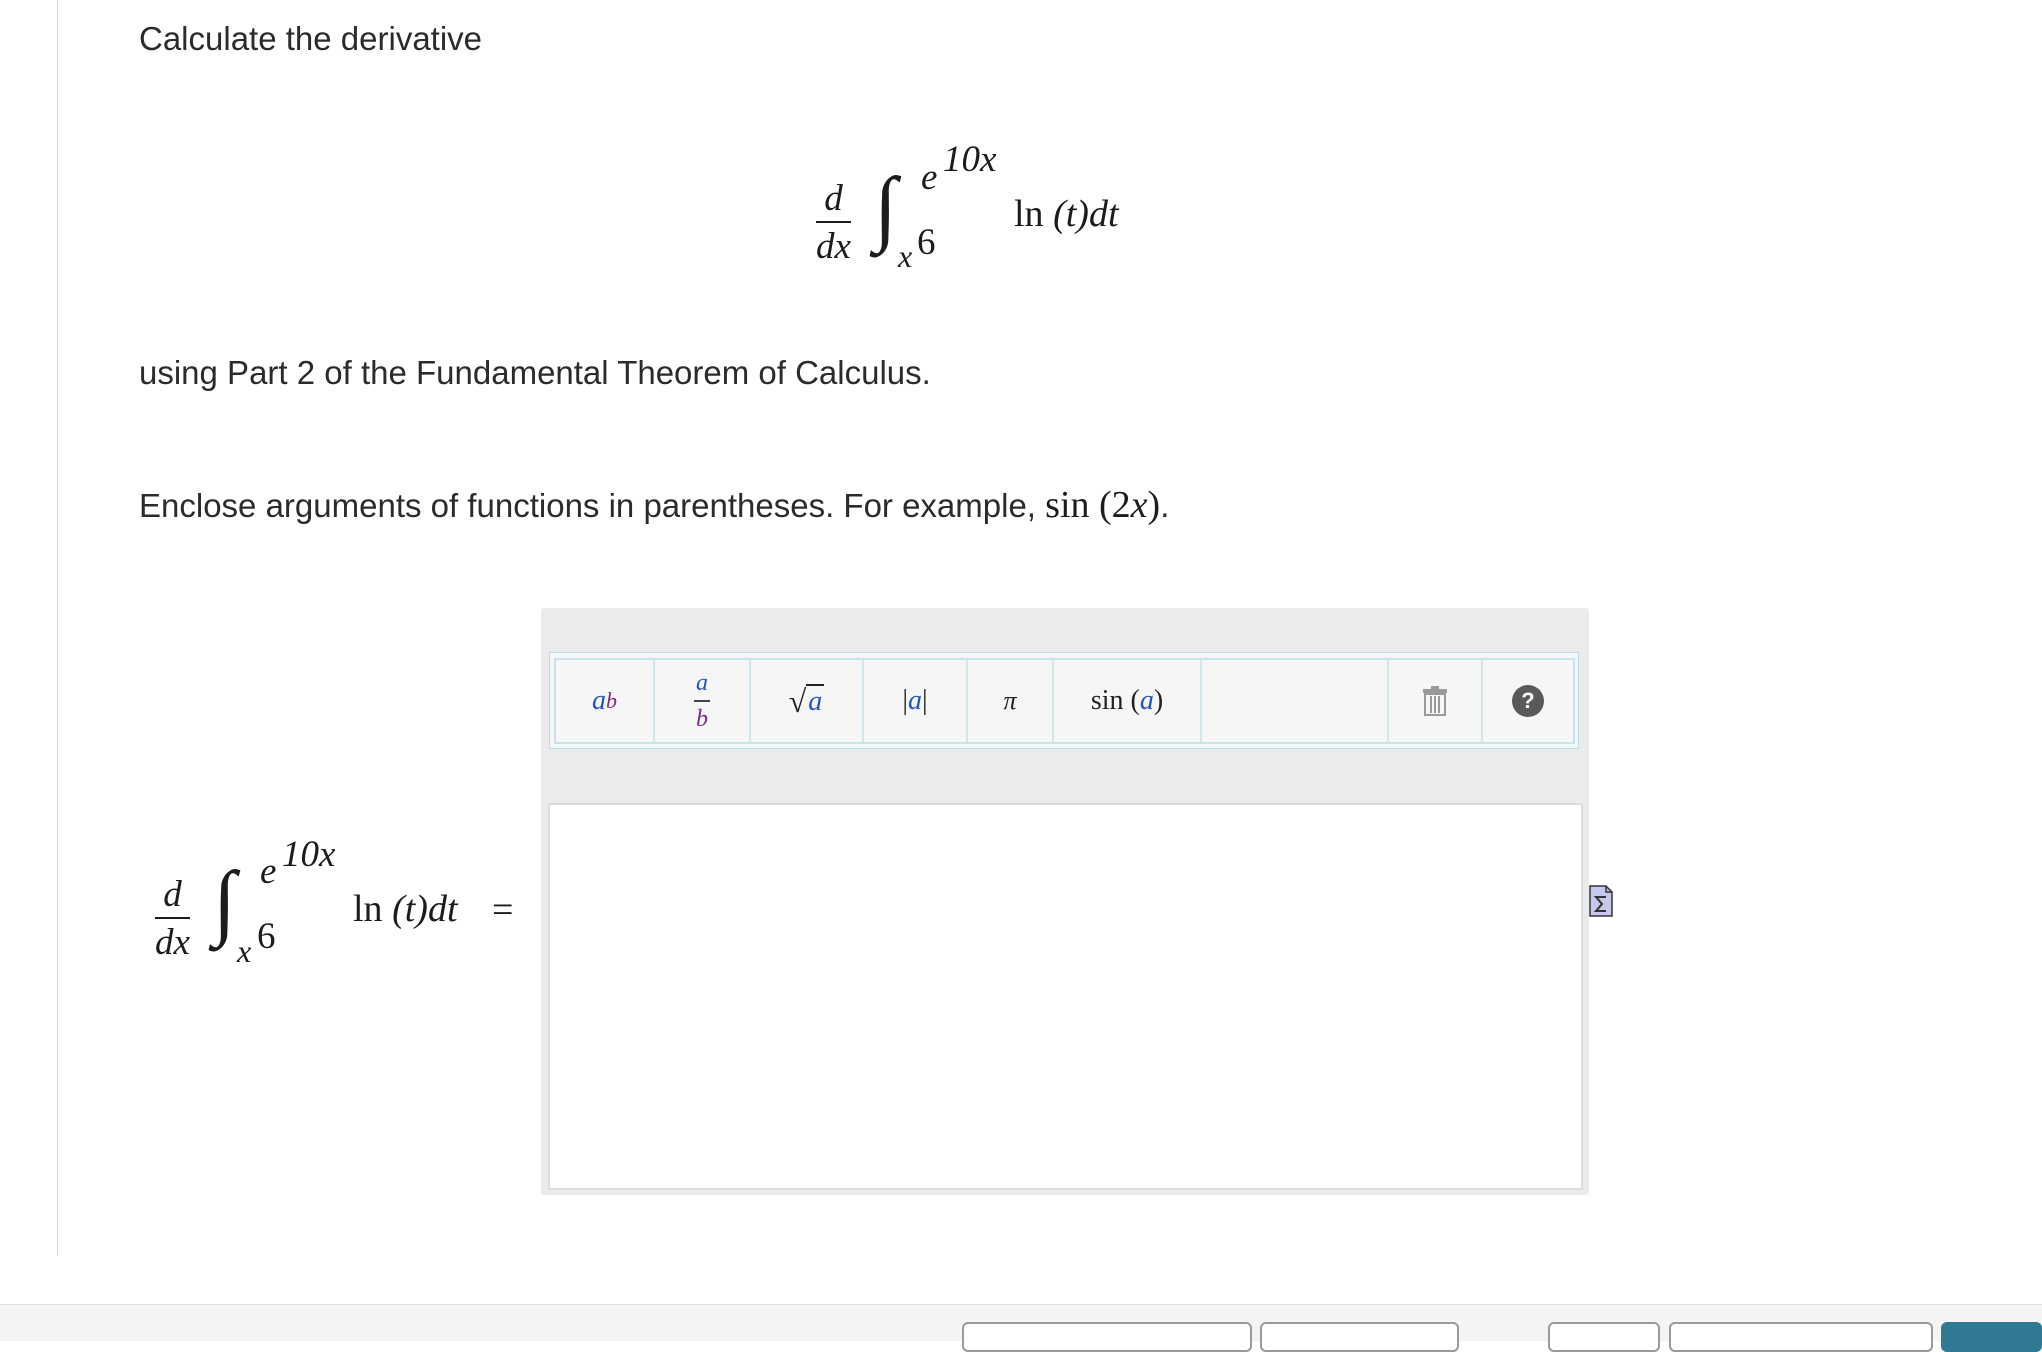 The height and width of the screenshot is (1352, 2042). I want to click on integrand: ln (t)dt, so click(1066, 214).